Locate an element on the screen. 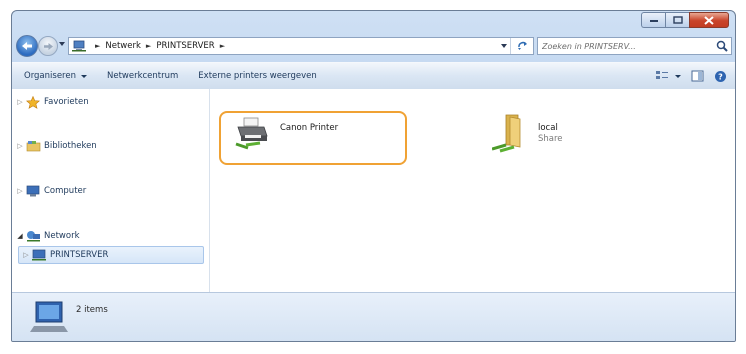 The height and width of the screenshot is (354, 746). file-item-local: local Share is located at coordinates (527, 133).